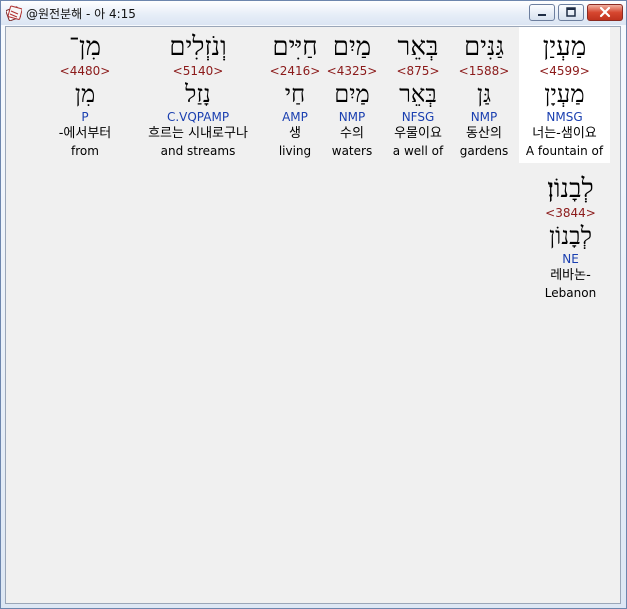  What do you see at coordinates (570, 275) in the screenshot?
I see `korean-gloss: 레바논-` at bounding box center [570, 275].